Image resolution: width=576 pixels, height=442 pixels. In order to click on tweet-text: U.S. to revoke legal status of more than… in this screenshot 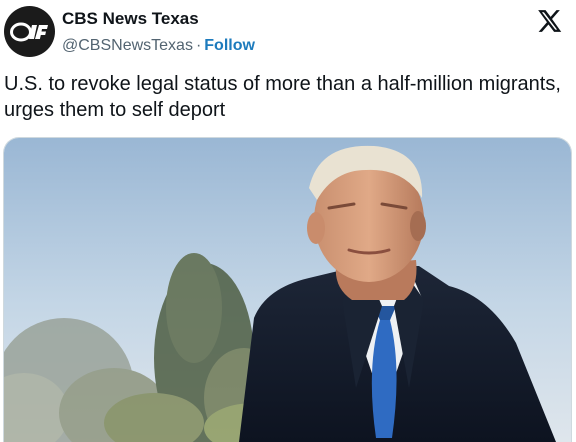, I will do `click(282, 97)`.